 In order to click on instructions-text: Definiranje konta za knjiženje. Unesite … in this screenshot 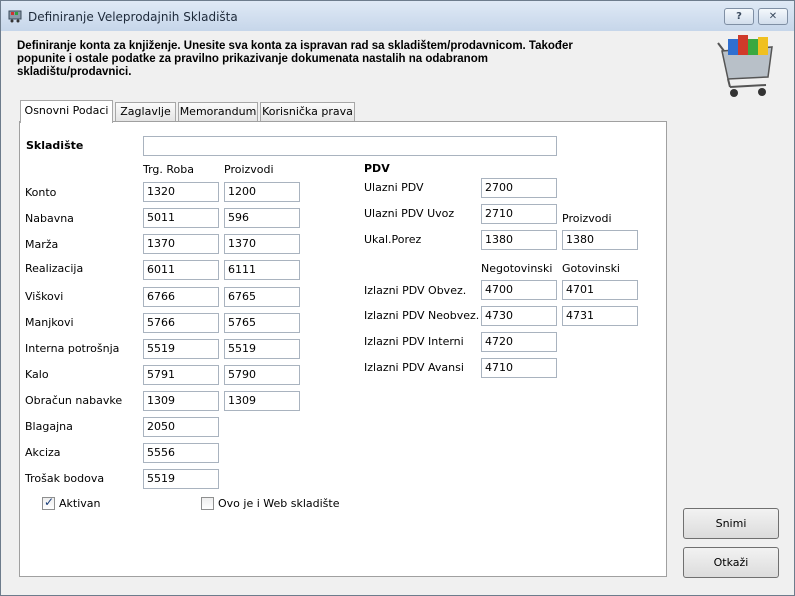, I will do `click(295, 59)`.